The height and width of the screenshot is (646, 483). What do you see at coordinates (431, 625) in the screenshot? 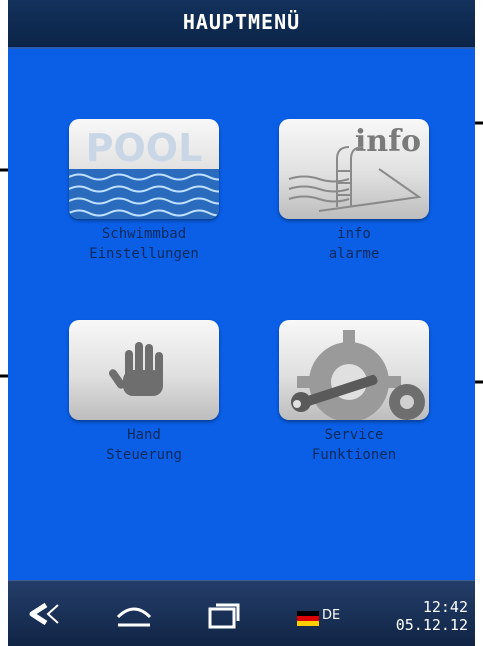
I see `clock-date: 05.12.12` at bounding box center [431, 625].